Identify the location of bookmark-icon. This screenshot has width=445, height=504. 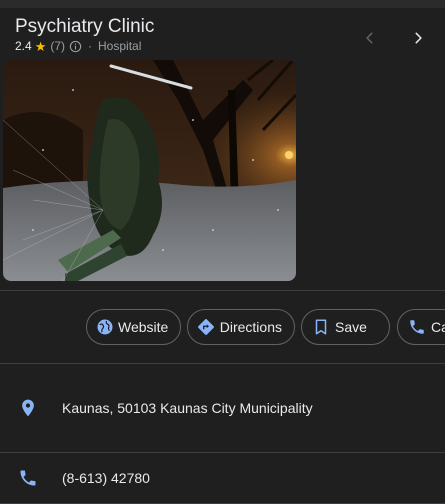
(321, 327).